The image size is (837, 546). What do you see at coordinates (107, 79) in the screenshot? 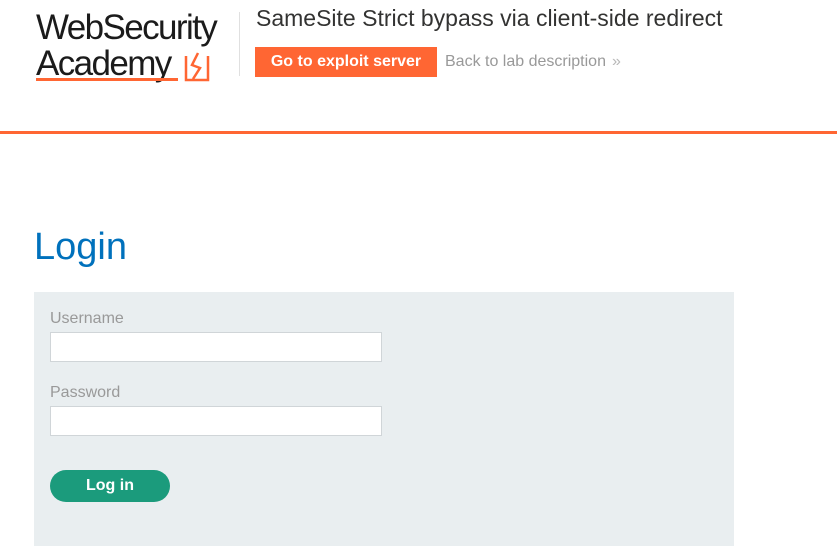
I see `logo-underline` at bounding box center [107, 79].